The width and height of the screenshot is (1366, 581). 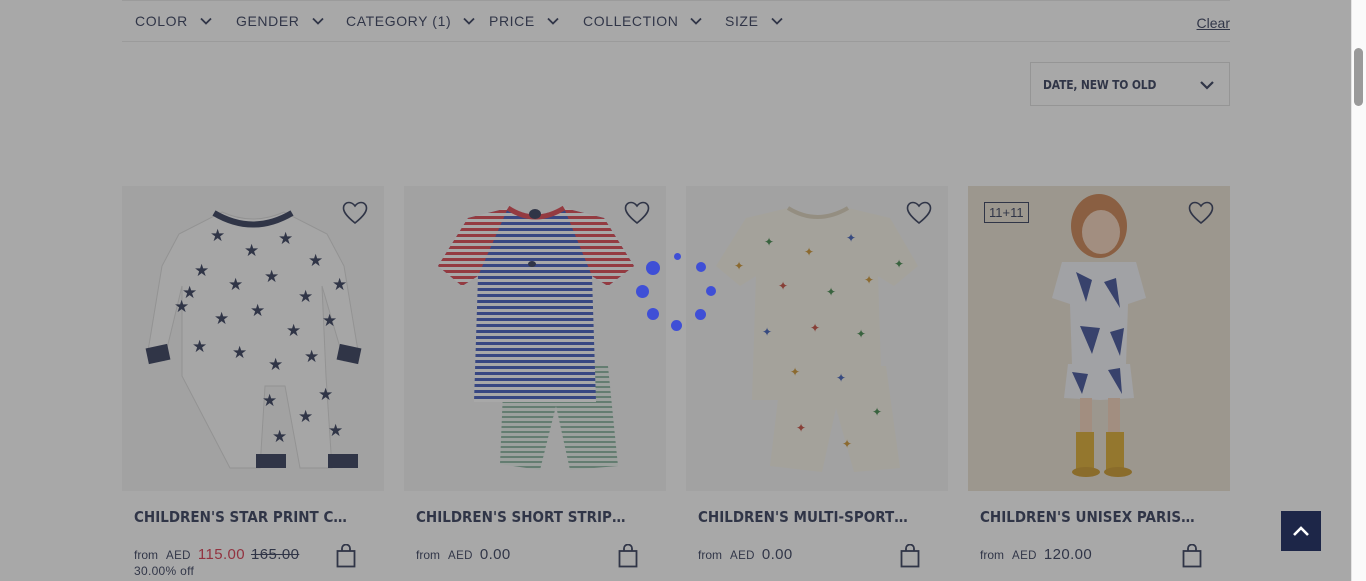 What do you see at coordinates (1068, 554) in the screenshot?
I see `price-value: 120.00` at bounding box center [1068, 554].